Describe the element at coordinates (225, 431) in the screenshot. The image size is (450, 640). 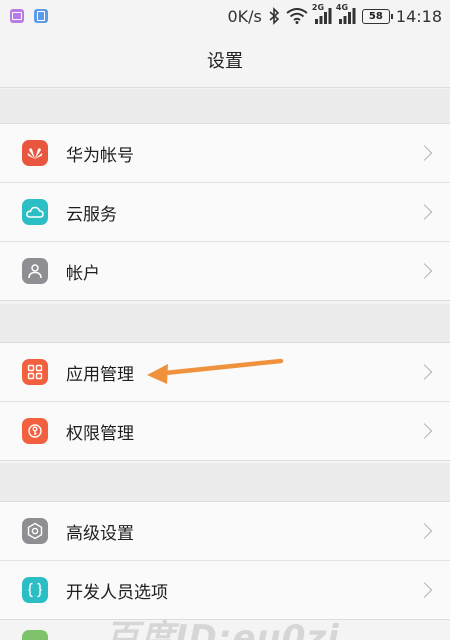
I see `settings-item-permission-management: 权限管理` at that location.